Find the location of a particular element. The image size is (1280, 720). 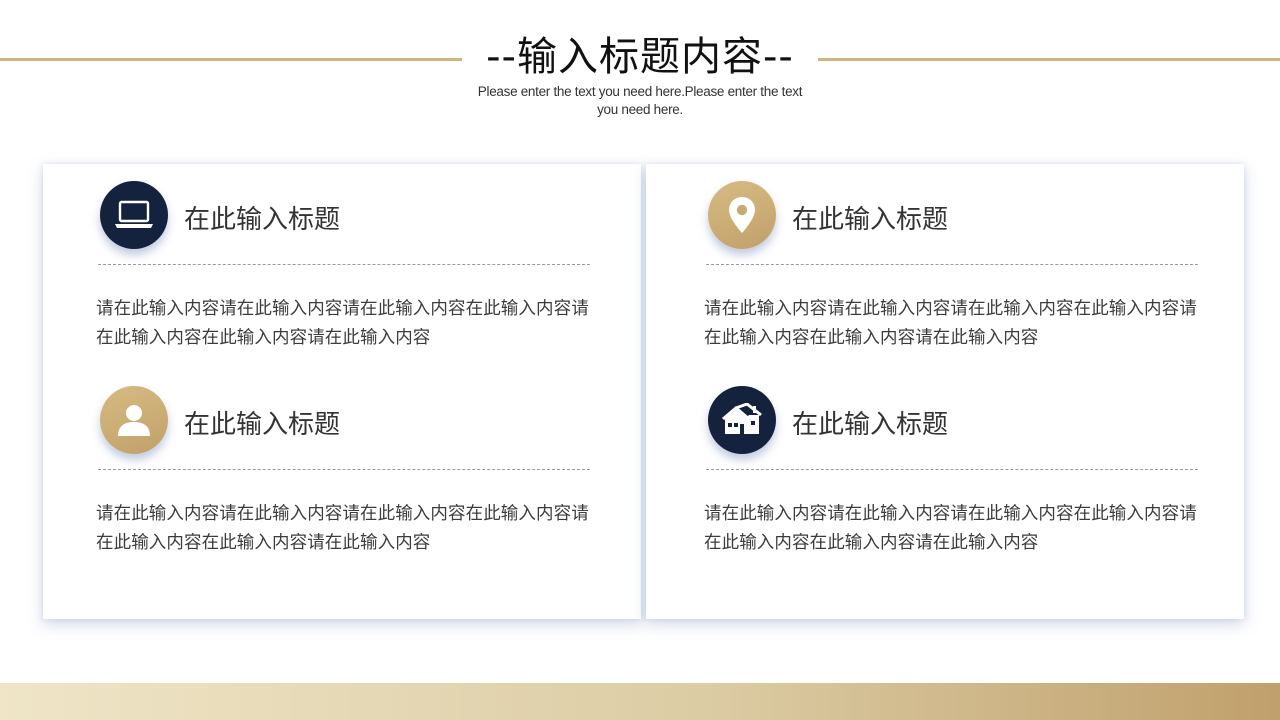

bottom-gradient-band is located at coordinates (640, 701).